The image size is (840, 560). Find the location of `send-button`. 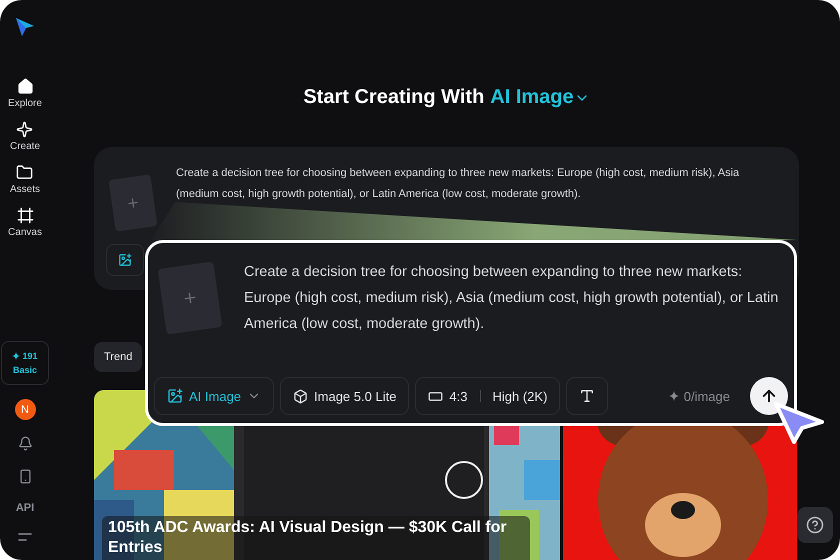

send-button is located at coordinates (769, 396).